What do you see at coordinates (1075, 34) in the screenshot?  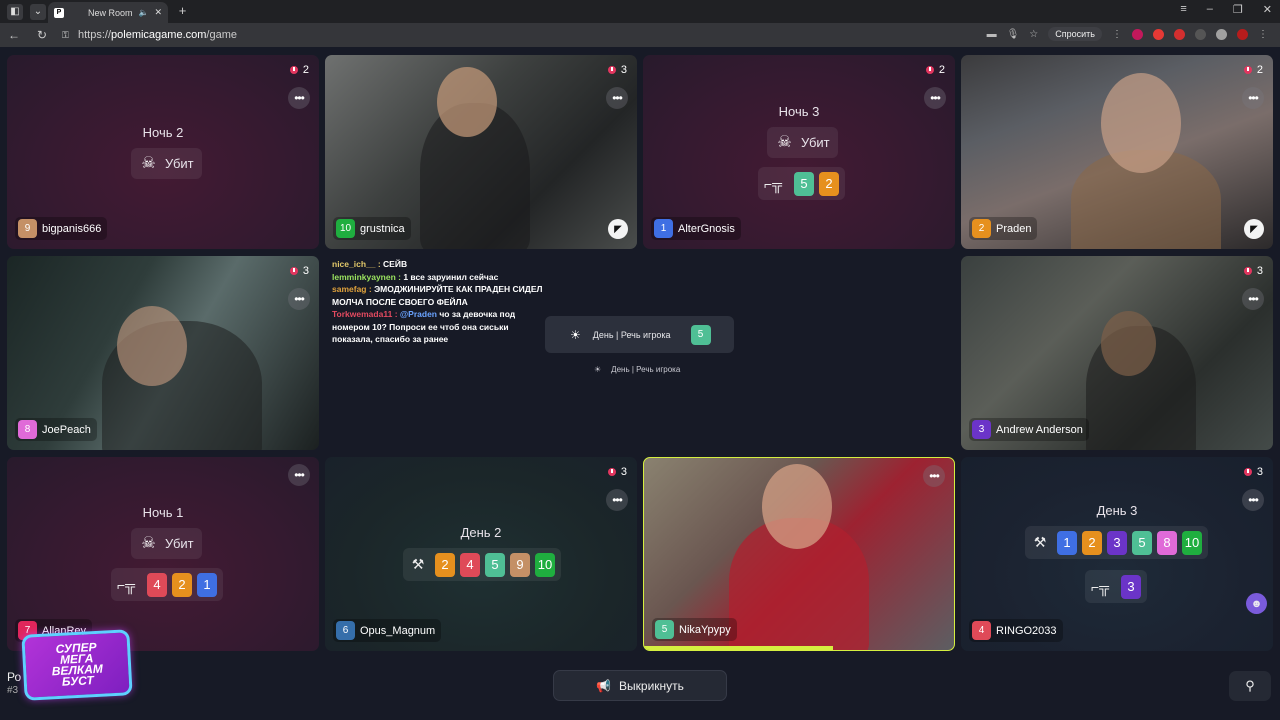 I see `ask-button: Спросить` at bounding box center [1075, 34].